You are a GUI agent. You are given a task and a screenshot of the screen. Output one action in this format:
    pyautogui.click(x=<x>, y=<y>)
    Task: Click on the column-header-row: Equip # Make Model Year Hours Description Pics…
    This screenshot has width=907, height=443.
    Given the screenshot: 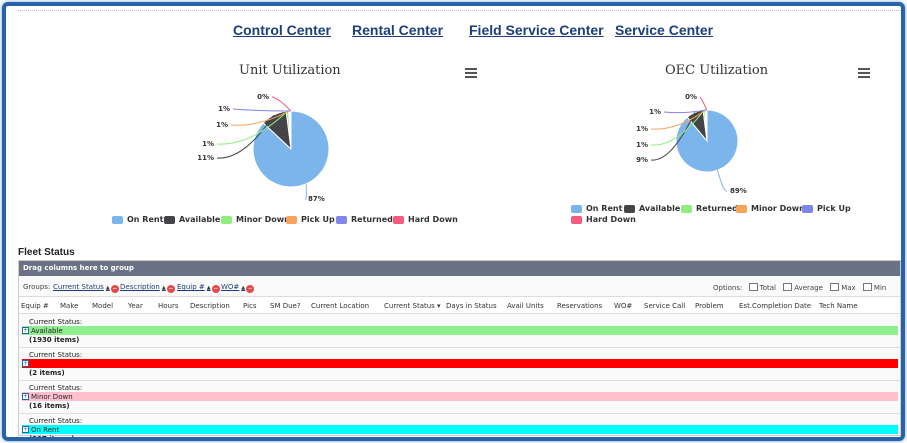 What is the action you would take?
    pyautogui.click(x=459, y=305)
    